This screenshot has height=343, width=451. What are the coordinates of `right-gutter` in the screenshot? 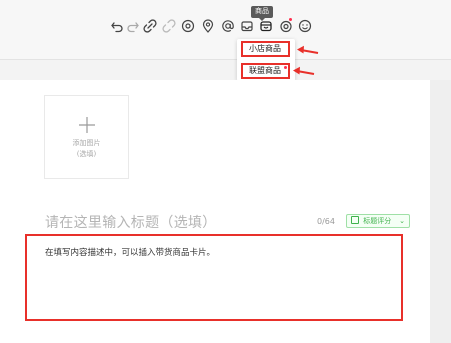 It's located at (440, 211).